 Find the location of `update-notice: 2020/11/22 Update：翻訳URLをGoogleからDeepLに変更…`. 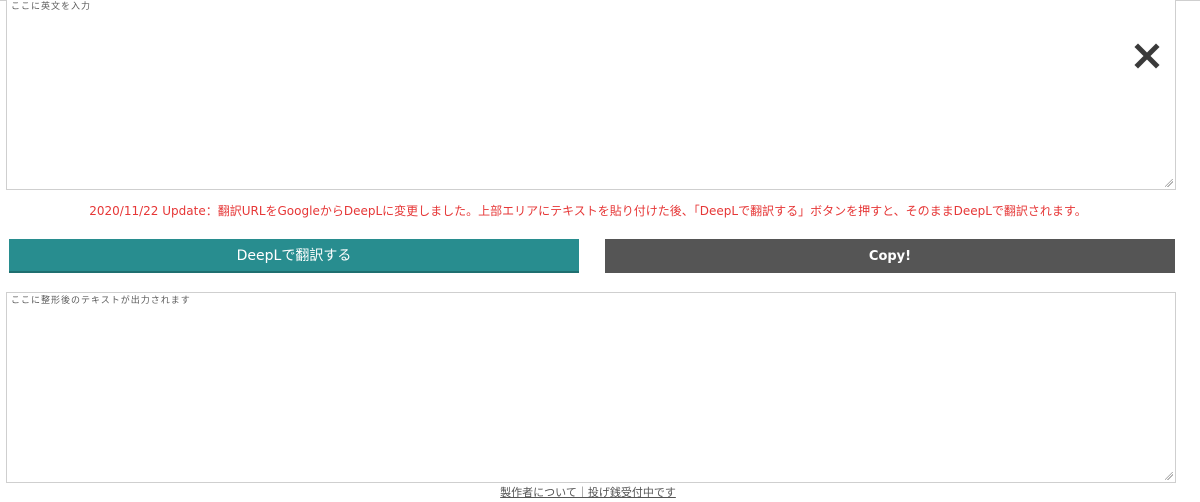

update-notice: 2020/11/22 Update：翻訳URLをGoogleからDeepLに変更… is located at coordinates (588, 211).